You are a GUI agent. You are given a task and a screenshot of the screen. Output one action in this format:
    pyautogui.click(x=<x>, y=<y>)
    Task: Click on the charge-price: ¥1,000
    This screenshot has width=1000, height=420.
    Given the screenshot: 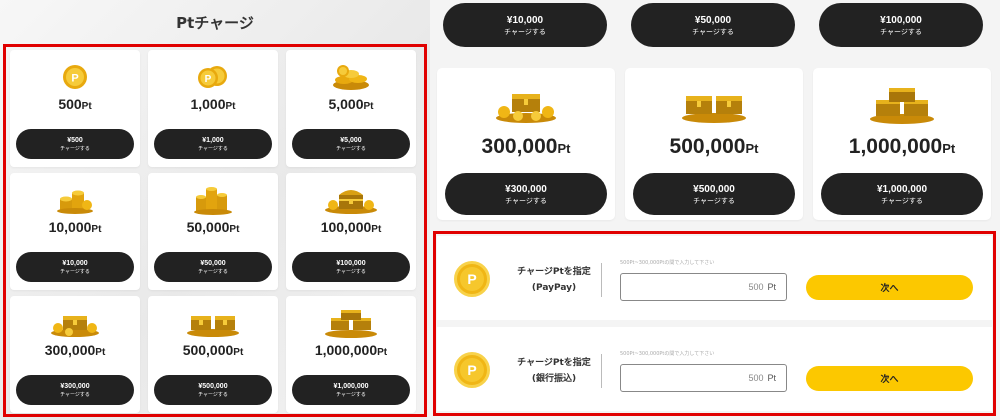 What is the action you would take?
    pyautogui.click(x=213, y=140)
    